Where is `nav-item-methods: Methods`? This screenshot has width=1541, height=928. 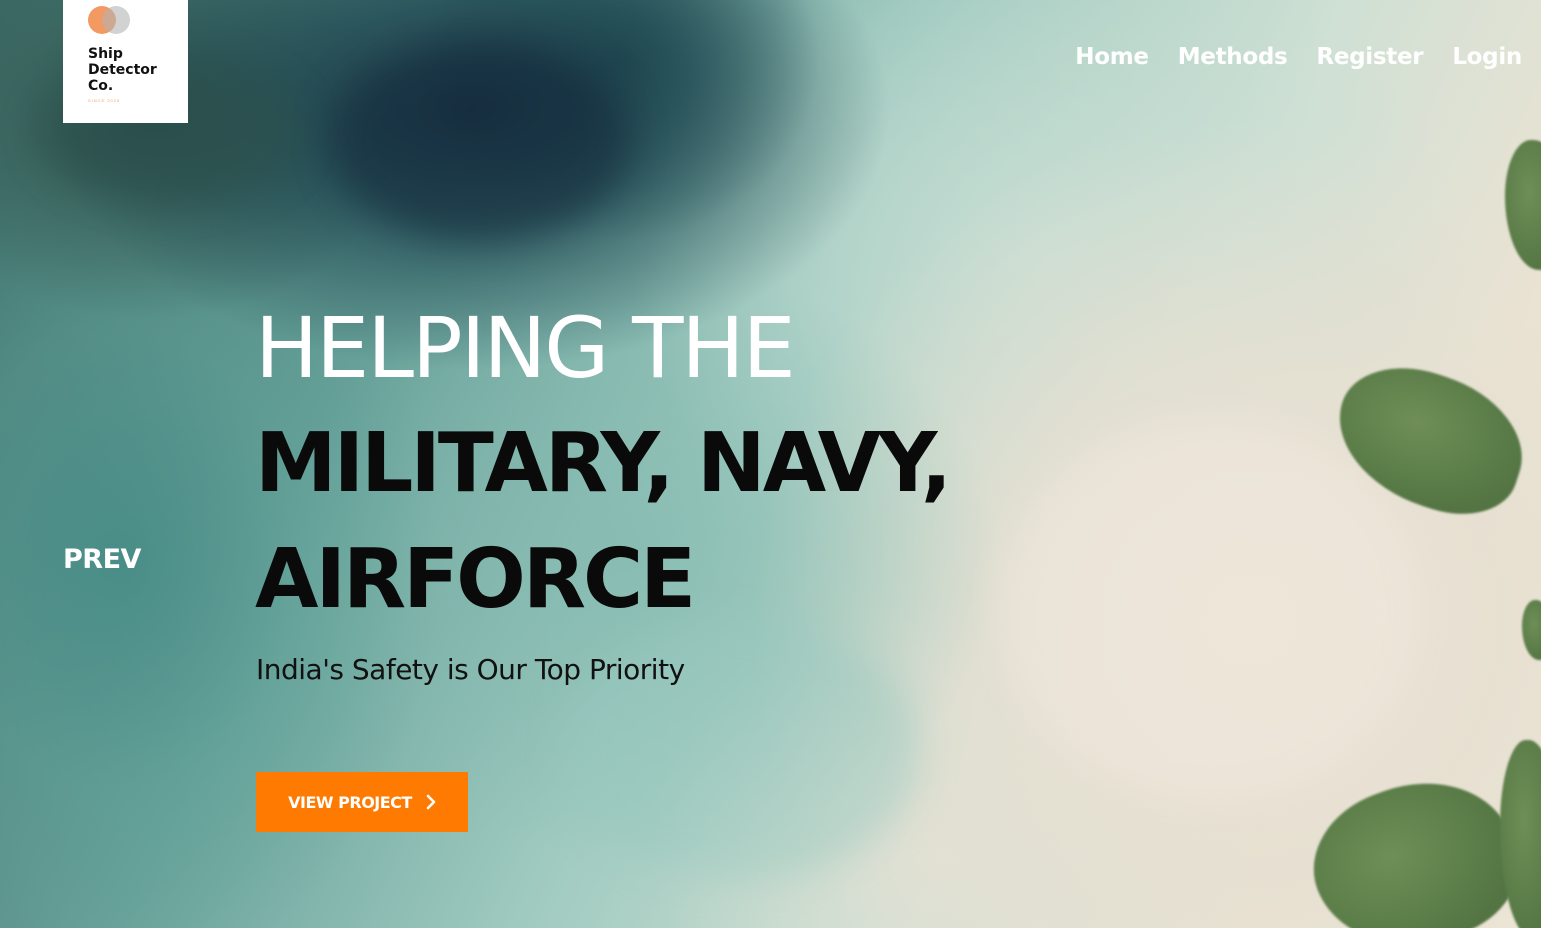
nav-item-methods: Methods is located at coordinates (1233, 57).